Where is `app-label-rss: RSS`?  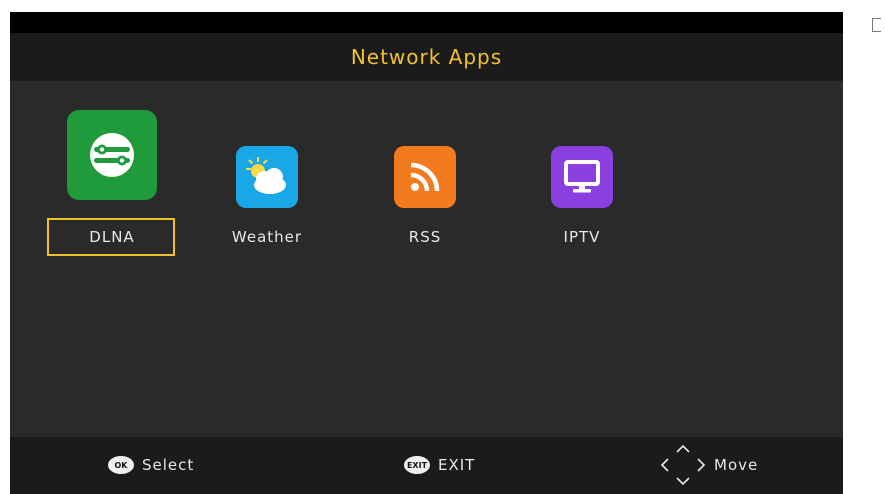 app-label-rss: RSS is located at coordinates (425, 237).